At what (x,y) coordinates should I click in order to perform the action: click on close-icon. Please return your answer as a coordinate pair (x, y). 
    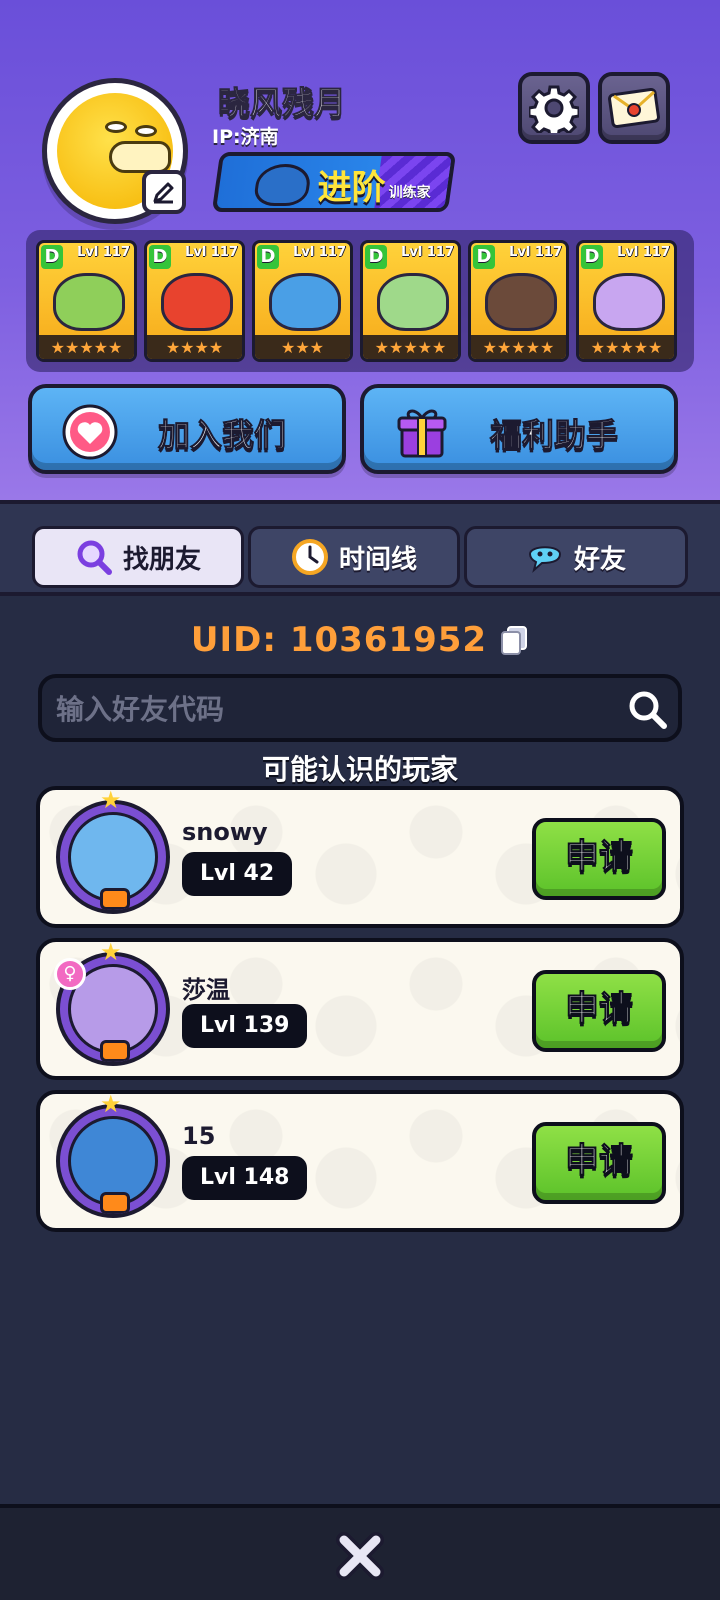
    Looking at the image, I should click on (360, 1556).